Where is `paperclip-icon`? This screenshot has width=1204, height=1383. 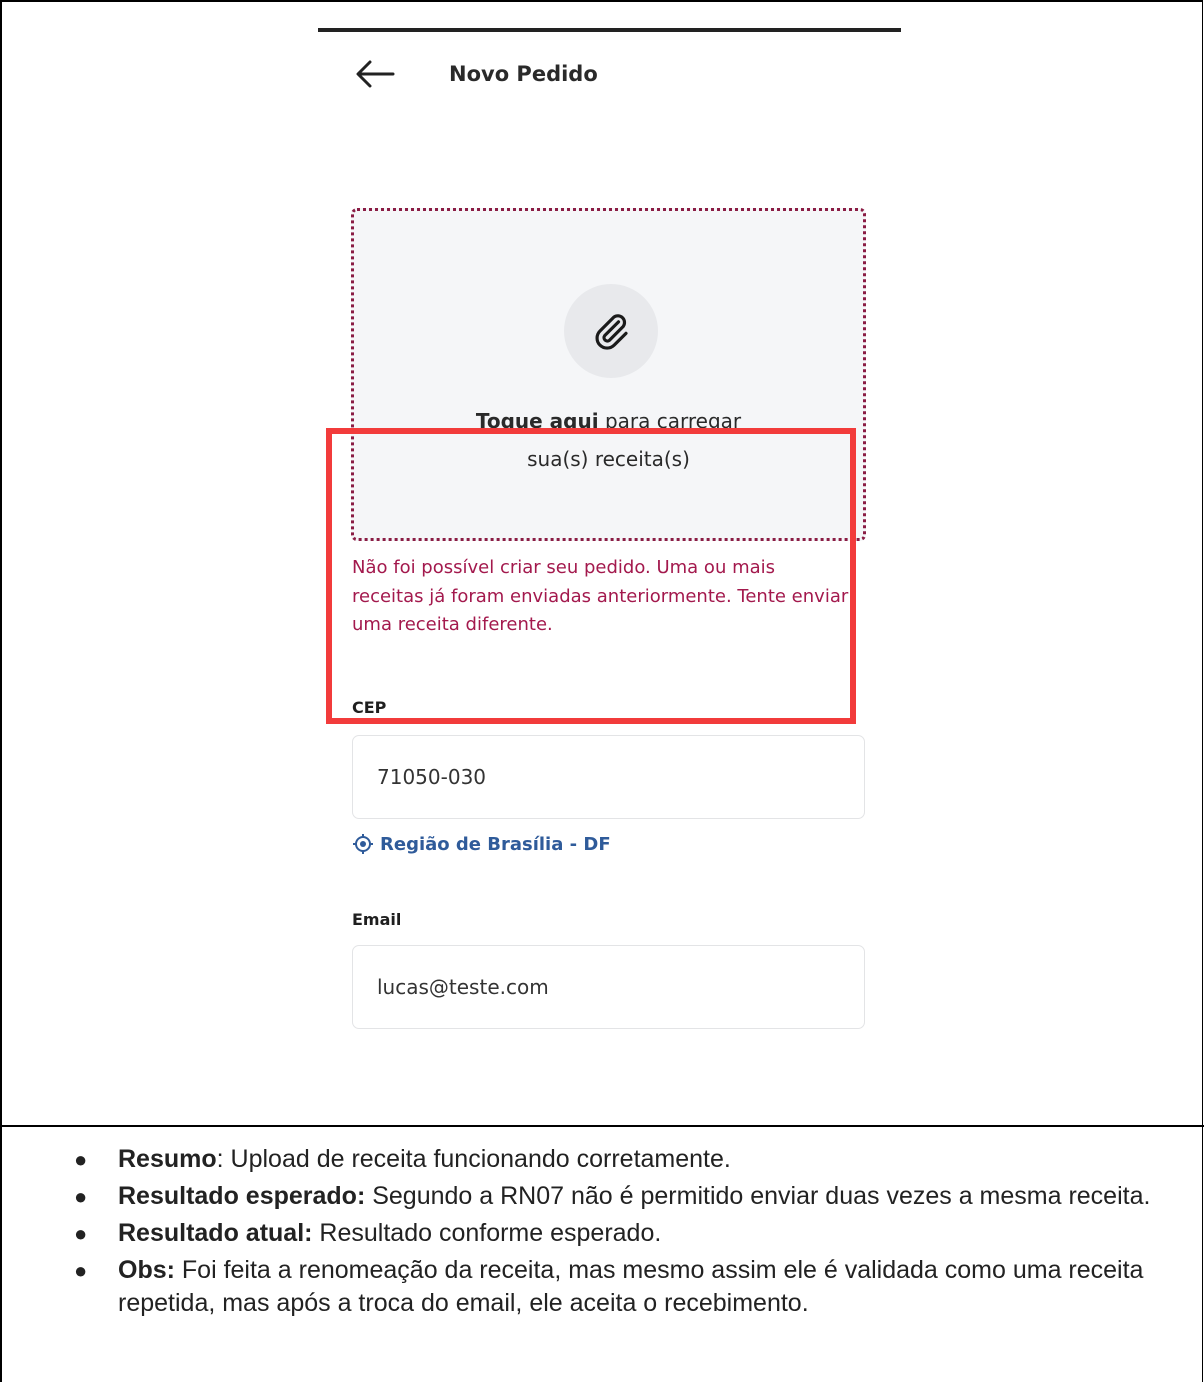 paperclip-icon is located at coordinates (611, 332).